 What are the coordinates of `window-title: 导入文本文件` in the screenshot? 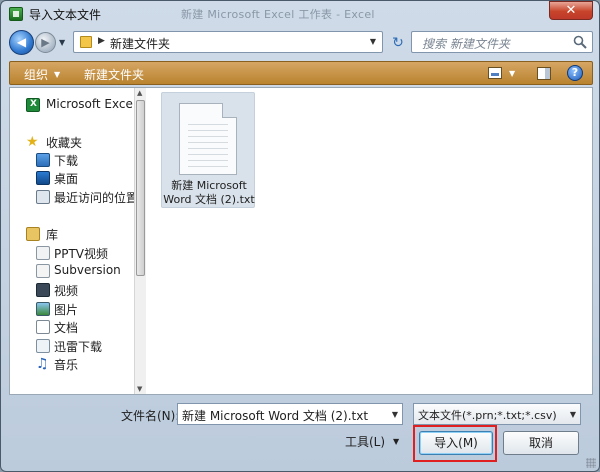 It's located at (65, 15).